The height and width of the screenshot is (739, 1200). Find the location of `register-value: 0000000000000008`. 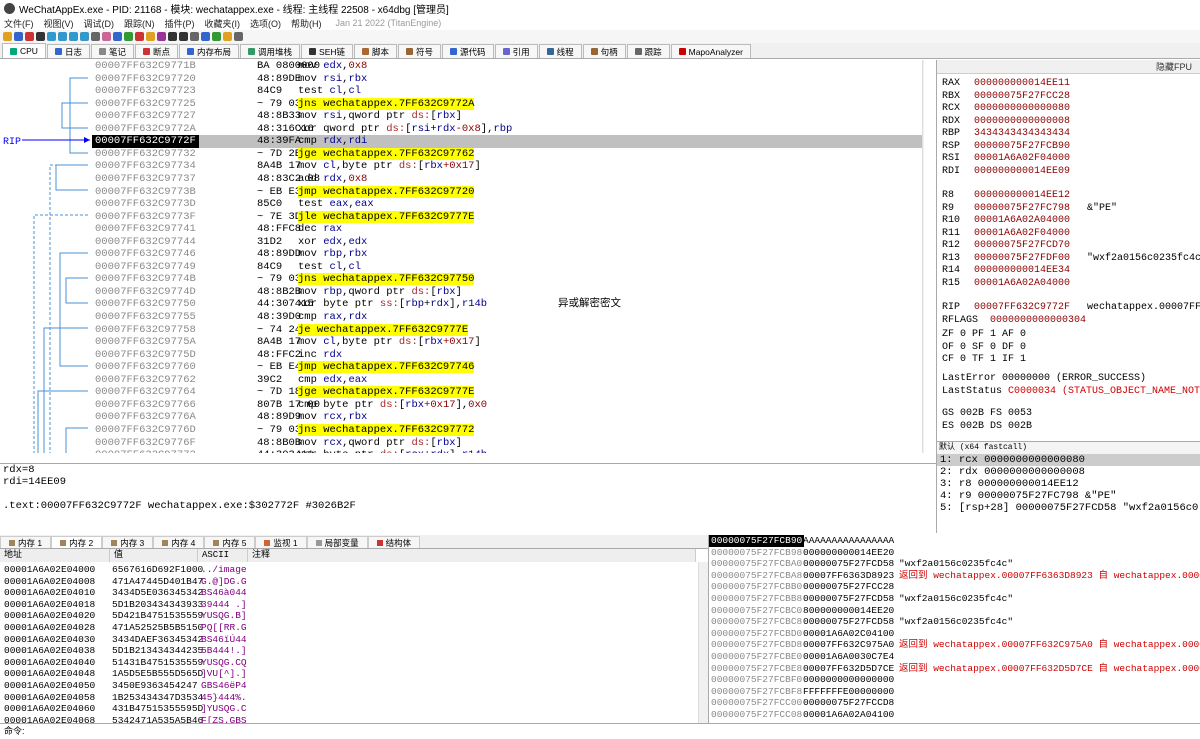

register-value: 0000000000000008 is located at coordinates (1022, 121).